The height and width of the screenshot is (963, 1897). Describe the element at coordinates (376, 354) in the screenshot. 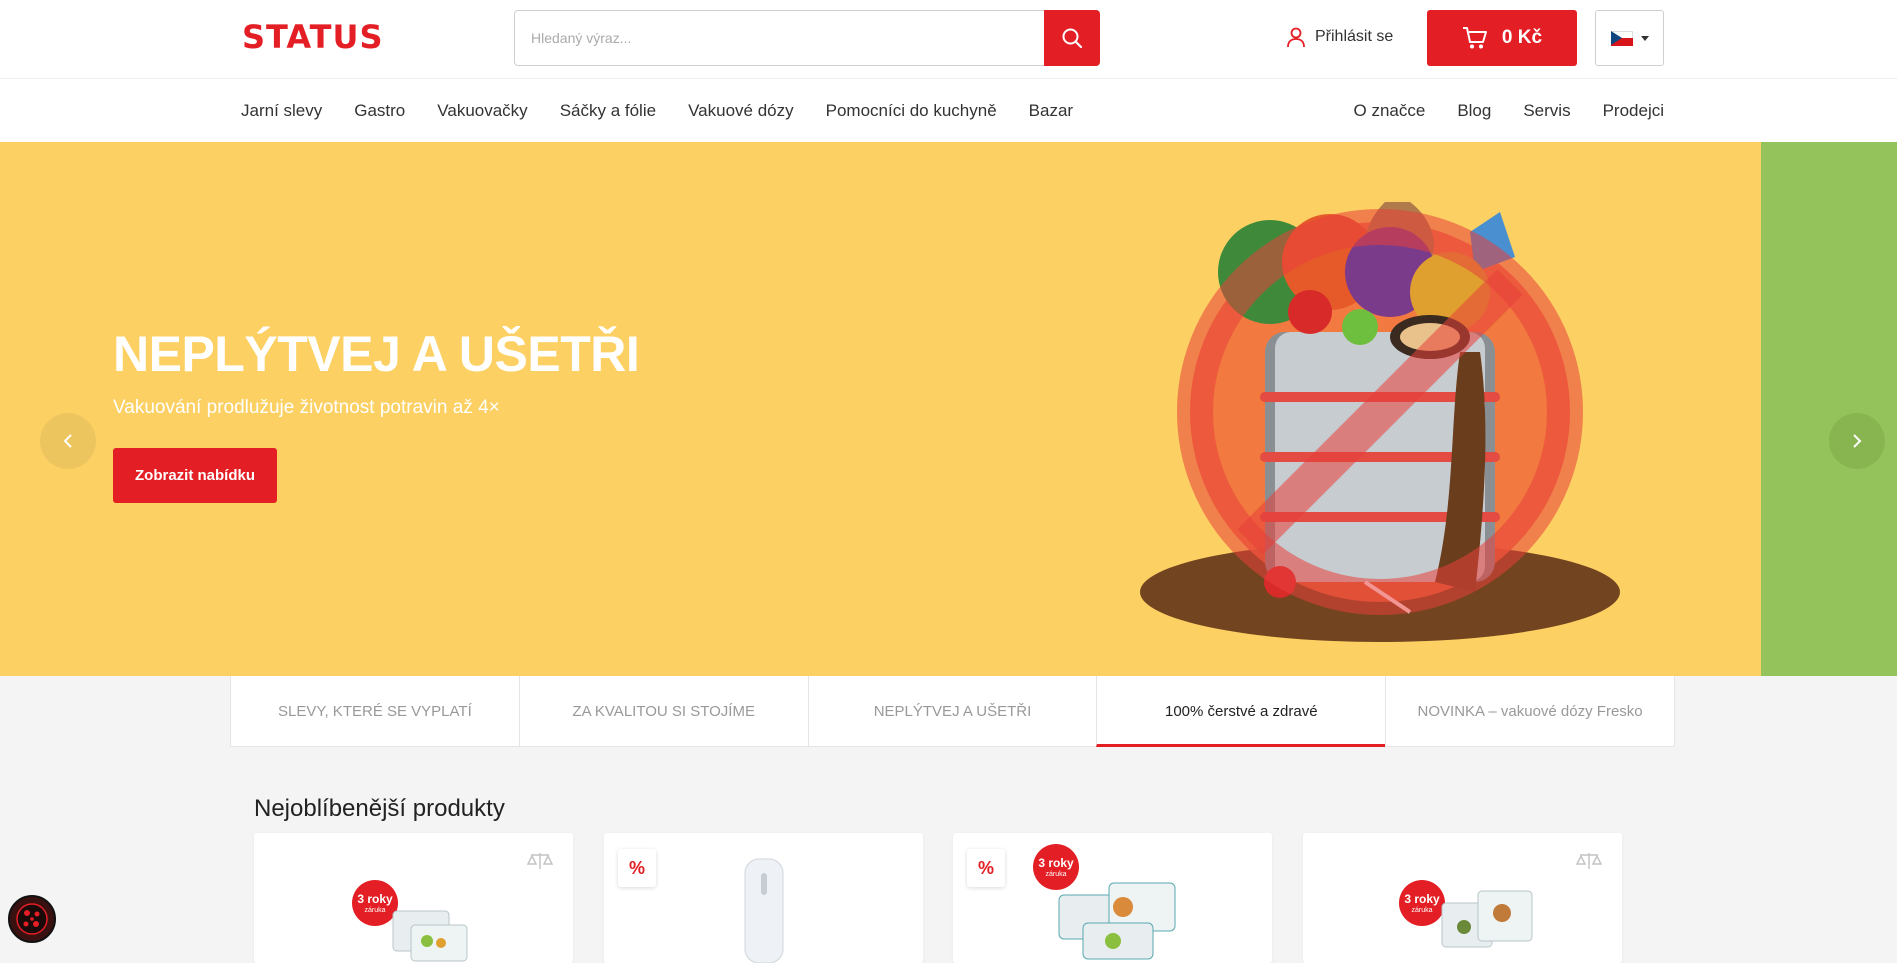

I see `hero-title: NEPLÝTVEJ A UŠETŘI` at that location.